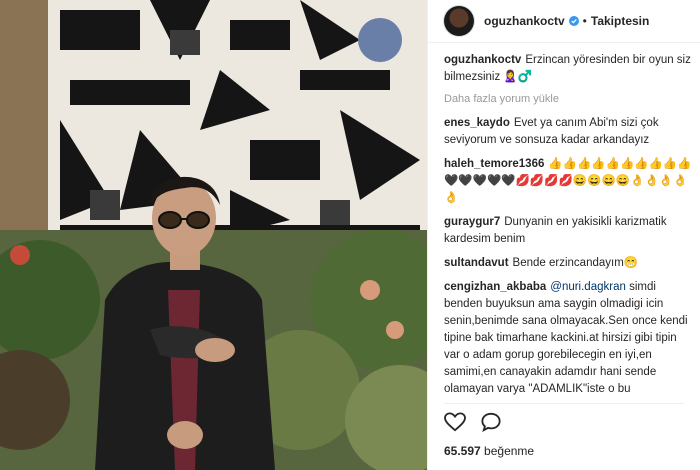 The height and width of the screenshot is (470, 700). What do you see at coordinates (620, 21) in the screenshot?
I see `follow-state-button: Takiptesin` at bounding box center [620, 21].